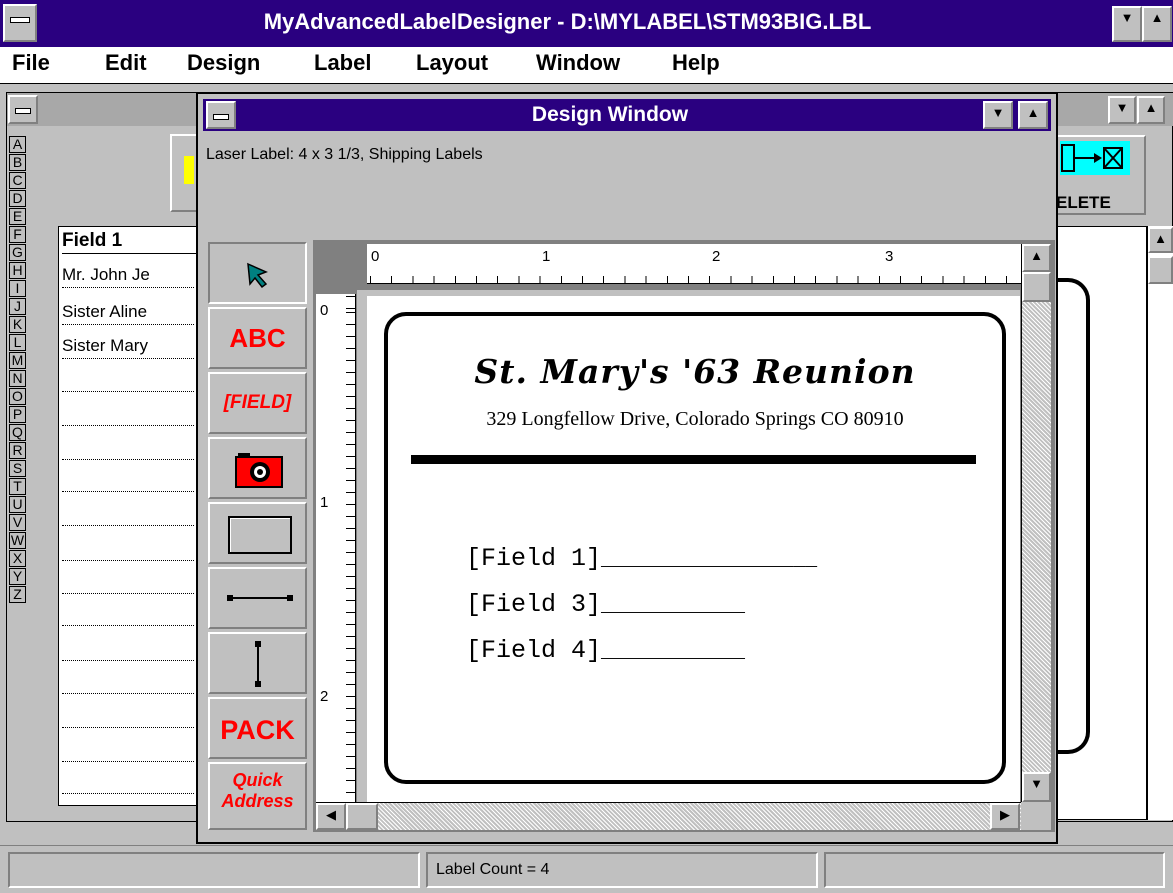 Image resolution: width=1173 pixels, height=893 pixels. I want to click on delete-button: ELETE, so click(1099, 175).